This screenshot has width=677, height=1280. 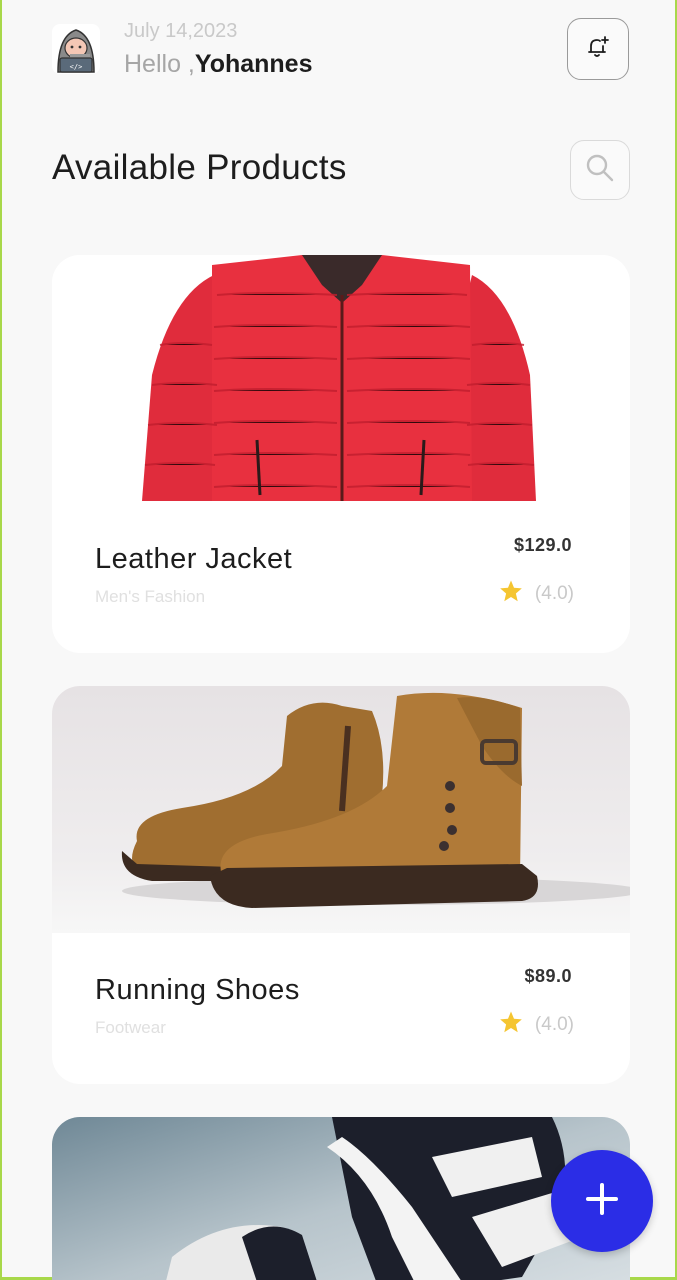 I want to click on notification-button, so click(x=598, y=49).